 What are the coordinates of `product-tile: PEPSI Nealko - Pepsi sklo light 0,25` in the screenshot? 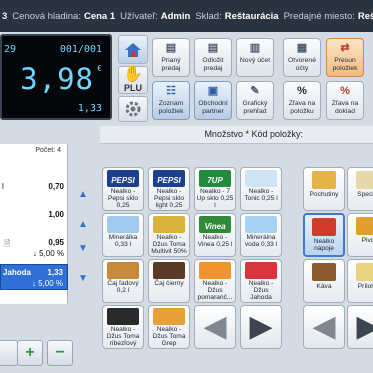 It's located at (169, 189).